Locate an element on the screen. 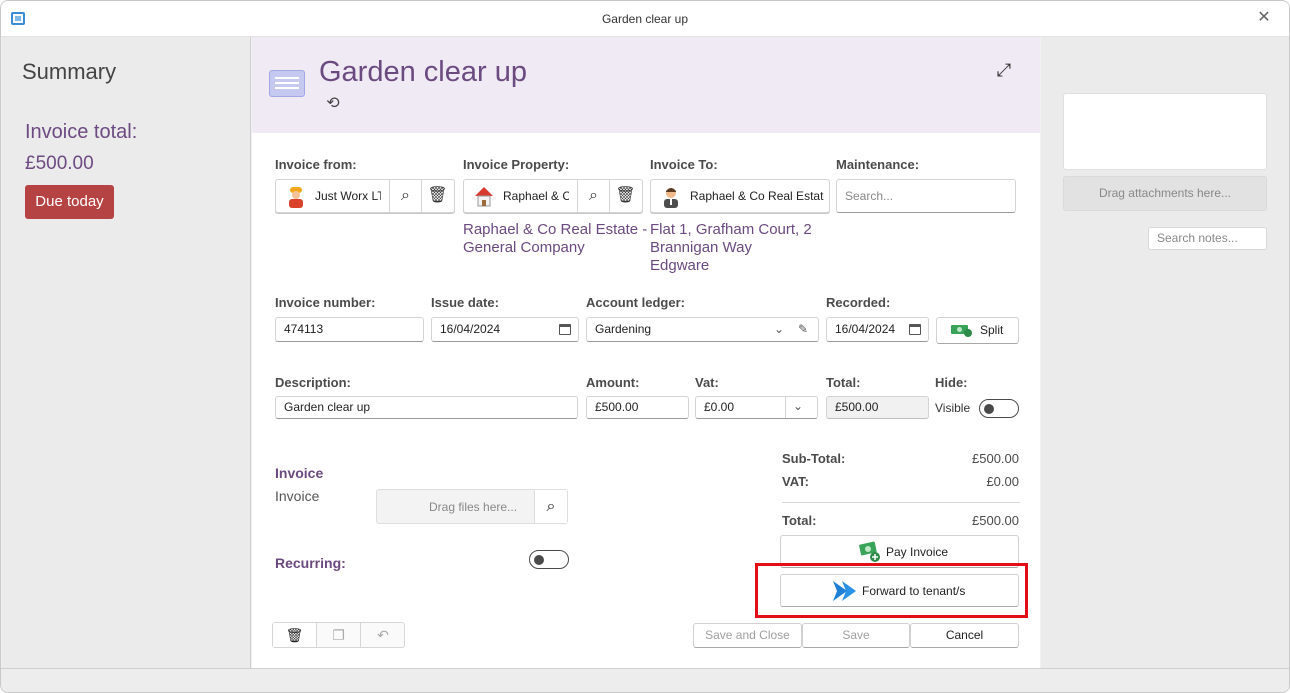 This screenshot has height=693, width=1290. invoice-total-label: Invoice total: is located at coordinates (81, 132).